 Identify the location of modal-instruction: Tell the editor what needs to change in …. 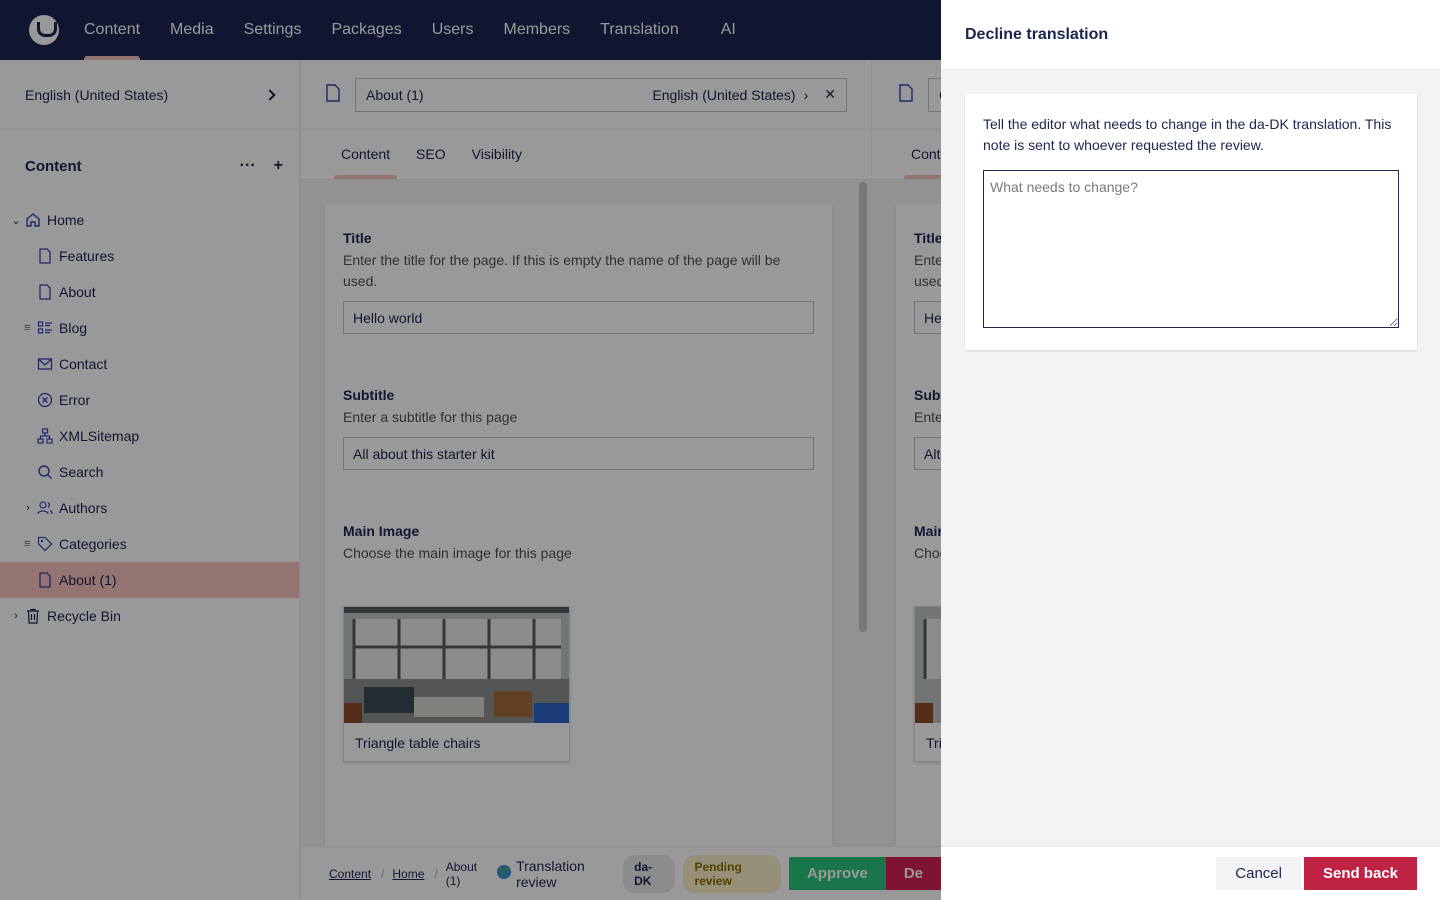
(1187, 134).